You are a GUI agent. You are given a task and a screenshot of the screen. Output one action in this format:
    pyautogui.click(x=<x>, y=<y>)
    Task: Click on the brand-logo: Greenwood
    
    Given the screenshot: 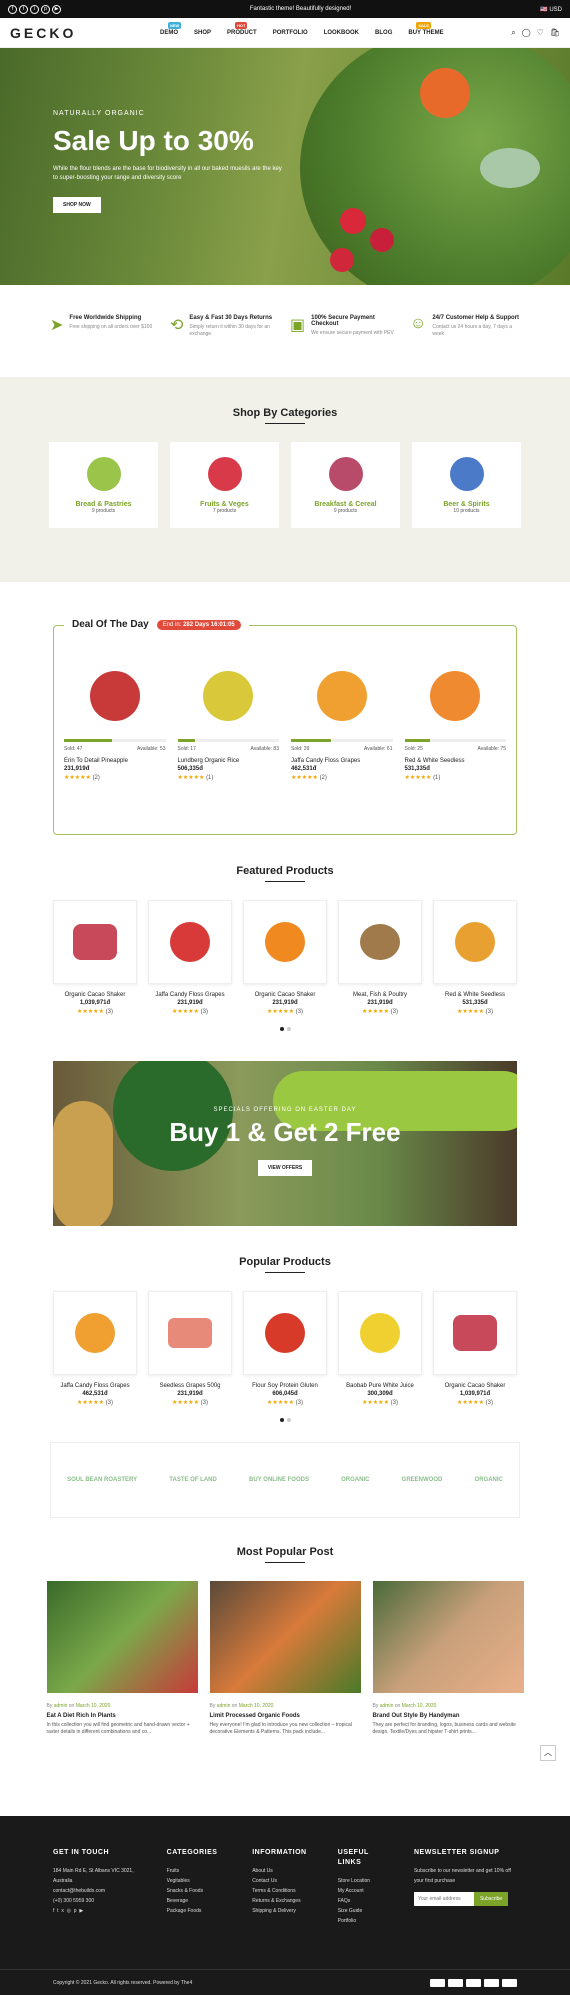 What is the action you would take?
    pyautogui.click(x=422, y=1480)
    